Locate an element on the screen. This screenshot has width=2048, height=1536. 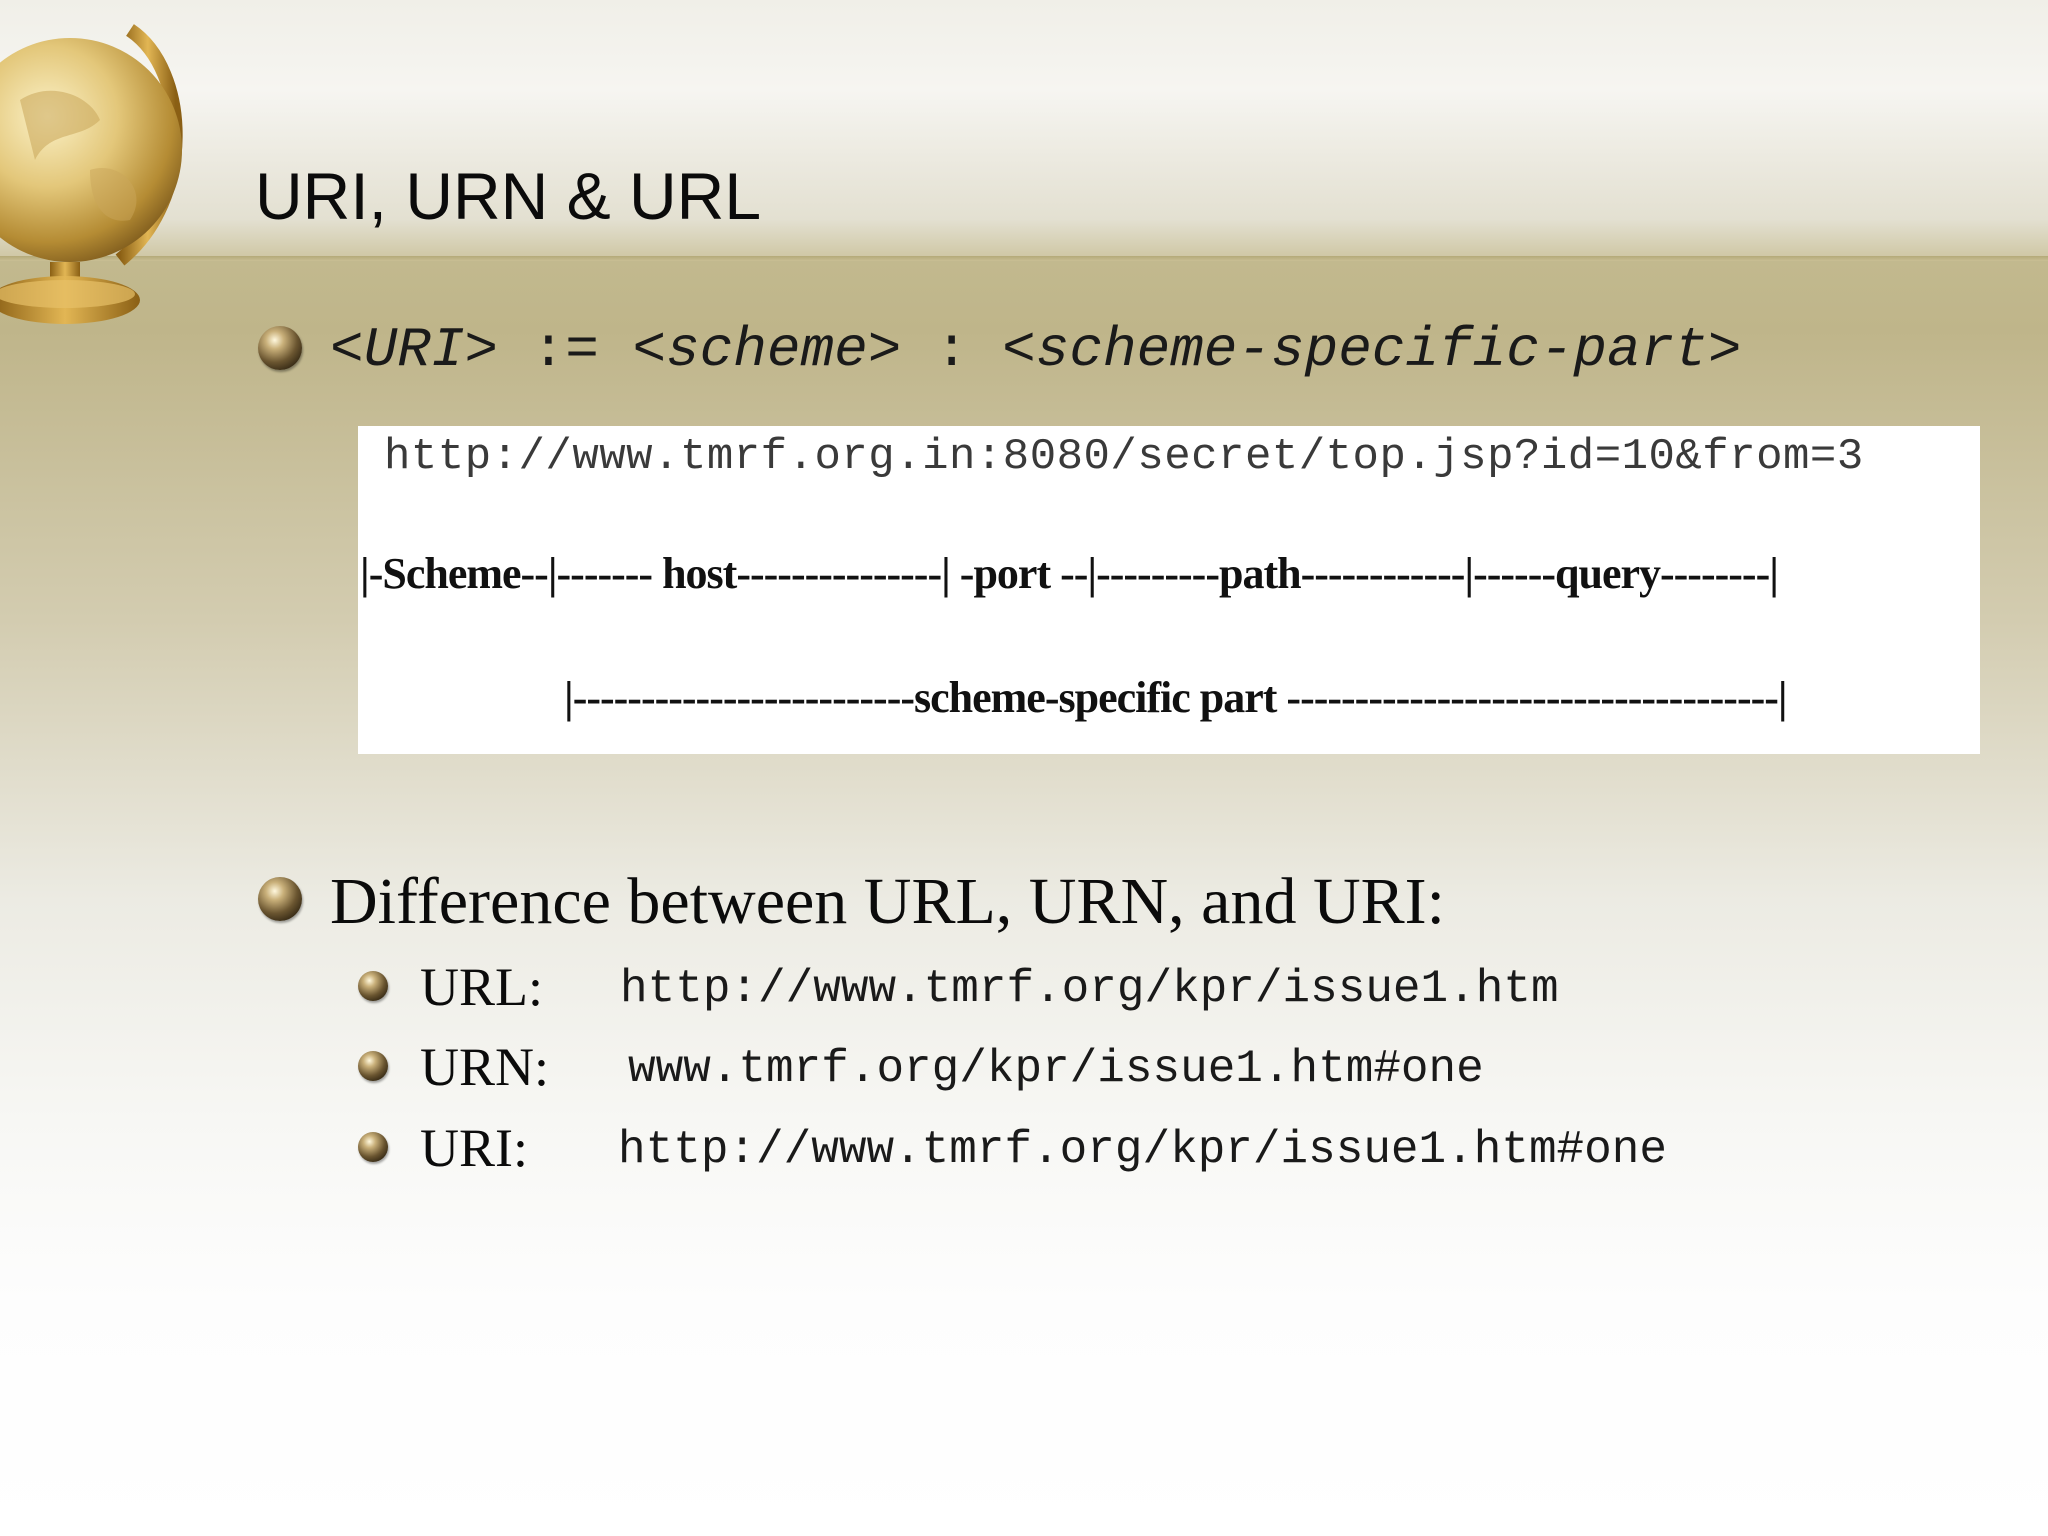
url-value: http://www.tmrf.org/kpr/issue1.htm is located at coordinates (1089, 989).